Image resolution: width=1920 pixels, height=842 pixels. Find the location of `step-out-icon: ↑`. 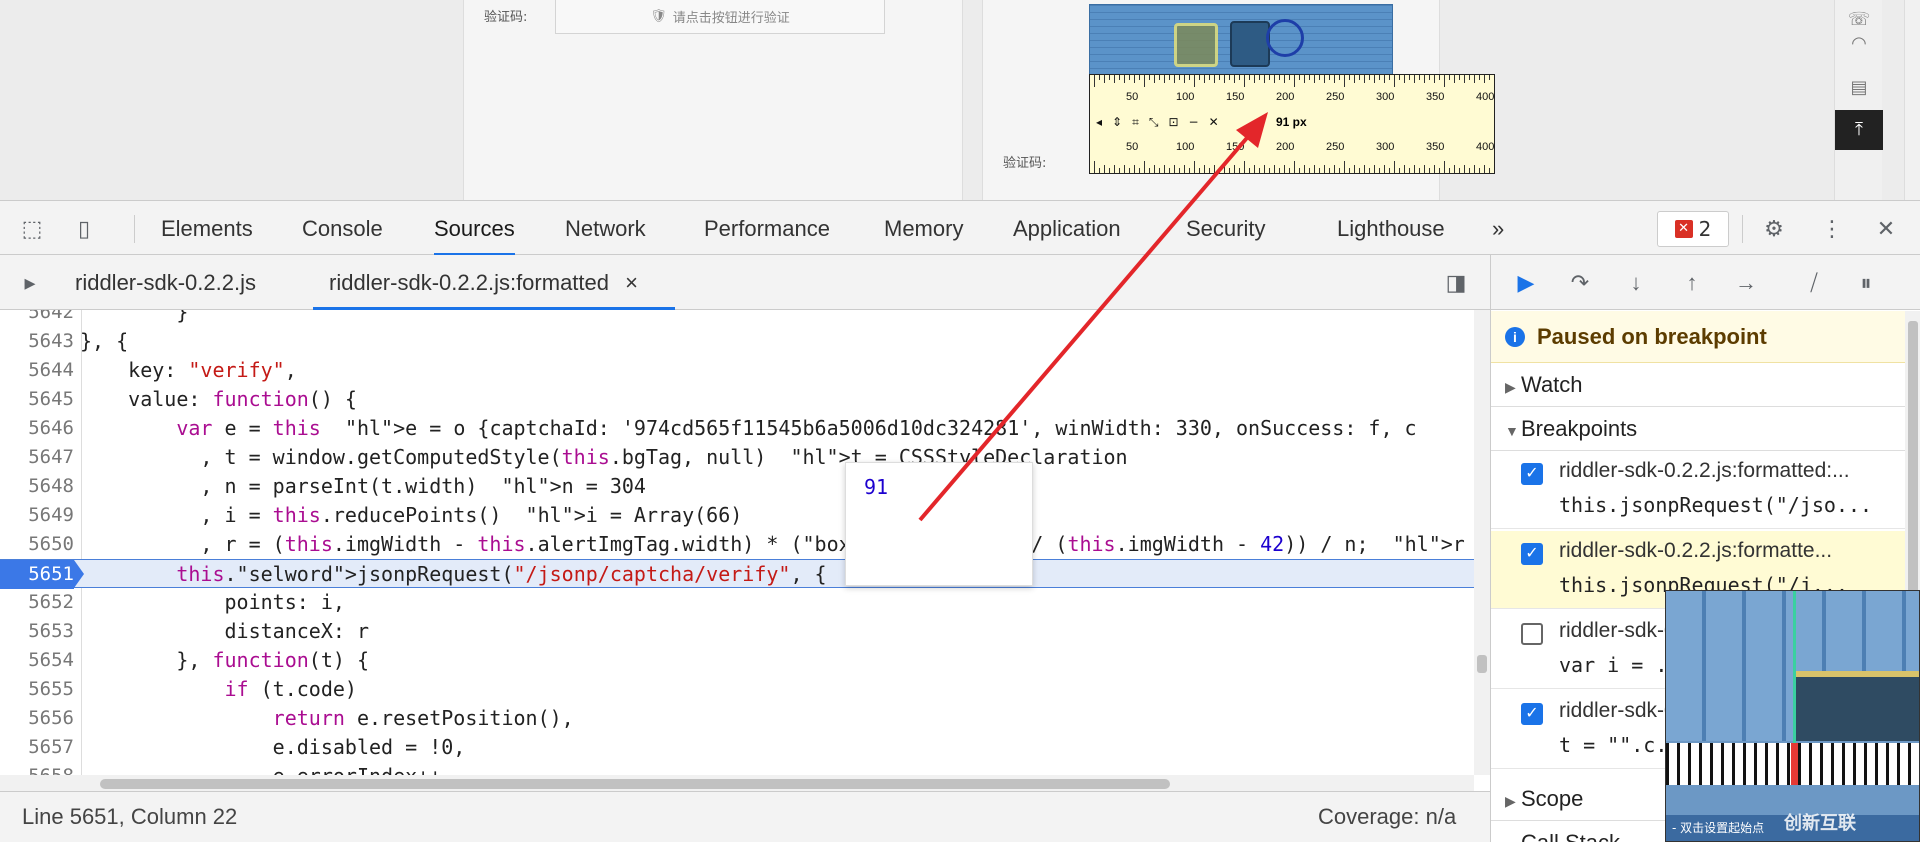

step-out-icon: ↑ is located at coordinates (1692, 283).